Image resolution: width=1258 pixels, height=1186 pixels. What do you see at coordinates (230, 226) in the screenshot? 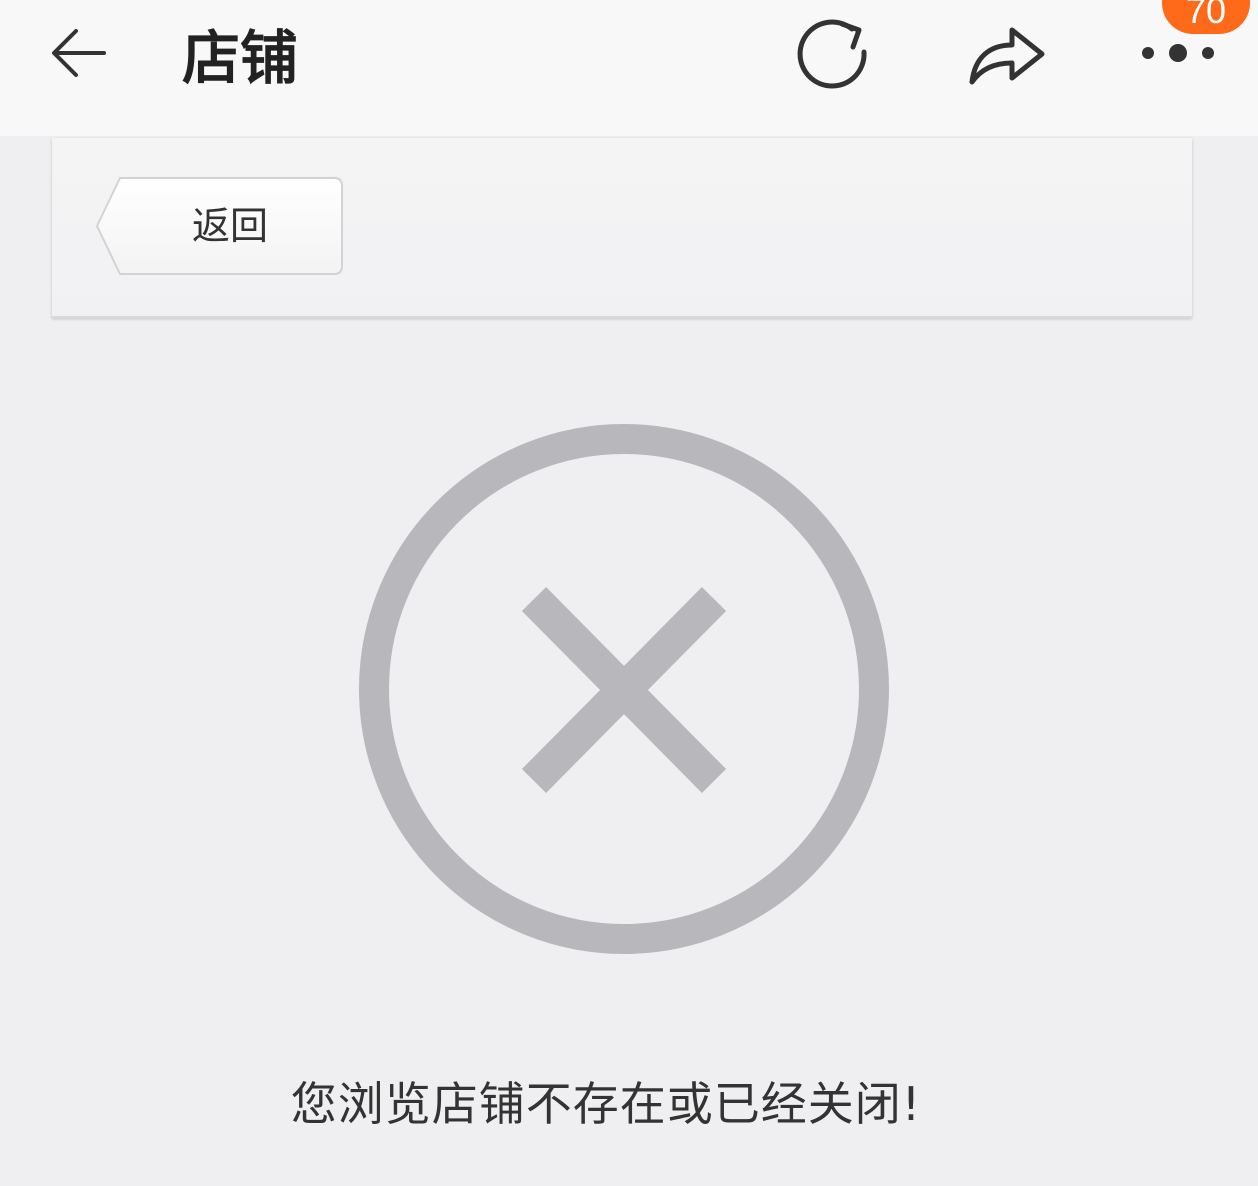
I see `back-button-label: 返回` at bounding box center [230, 226].